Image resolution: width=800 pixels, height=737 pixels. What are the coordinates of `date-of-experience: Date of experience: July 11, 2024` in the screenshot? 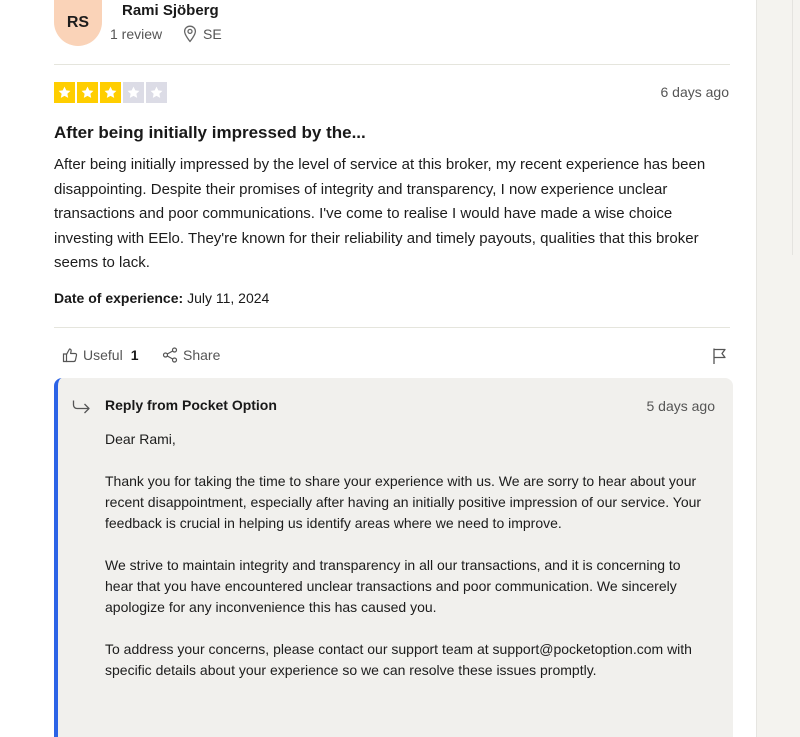 It's located at (161, 298).